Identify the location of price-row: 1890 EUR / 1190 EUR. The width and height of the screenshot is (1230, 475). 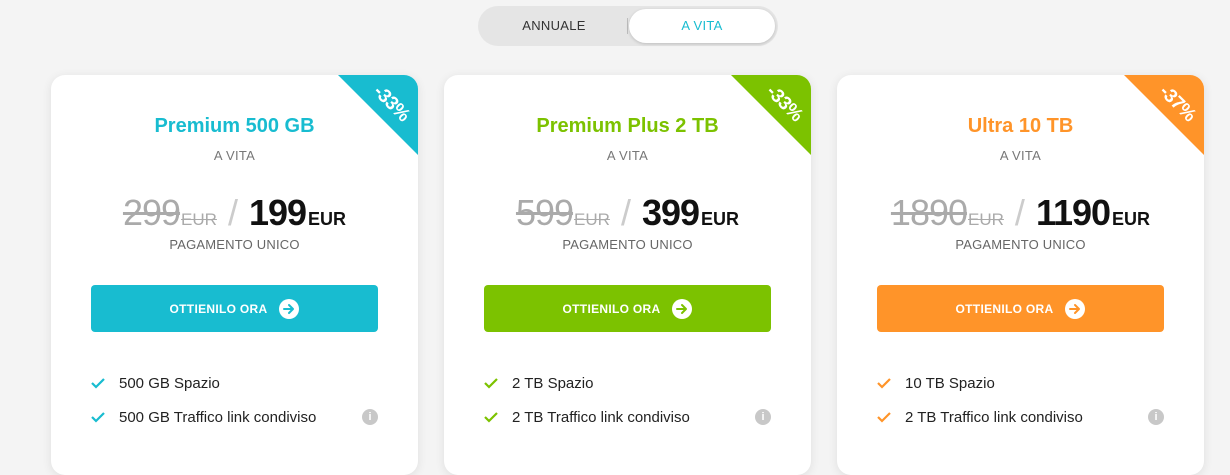
(1020, 214).